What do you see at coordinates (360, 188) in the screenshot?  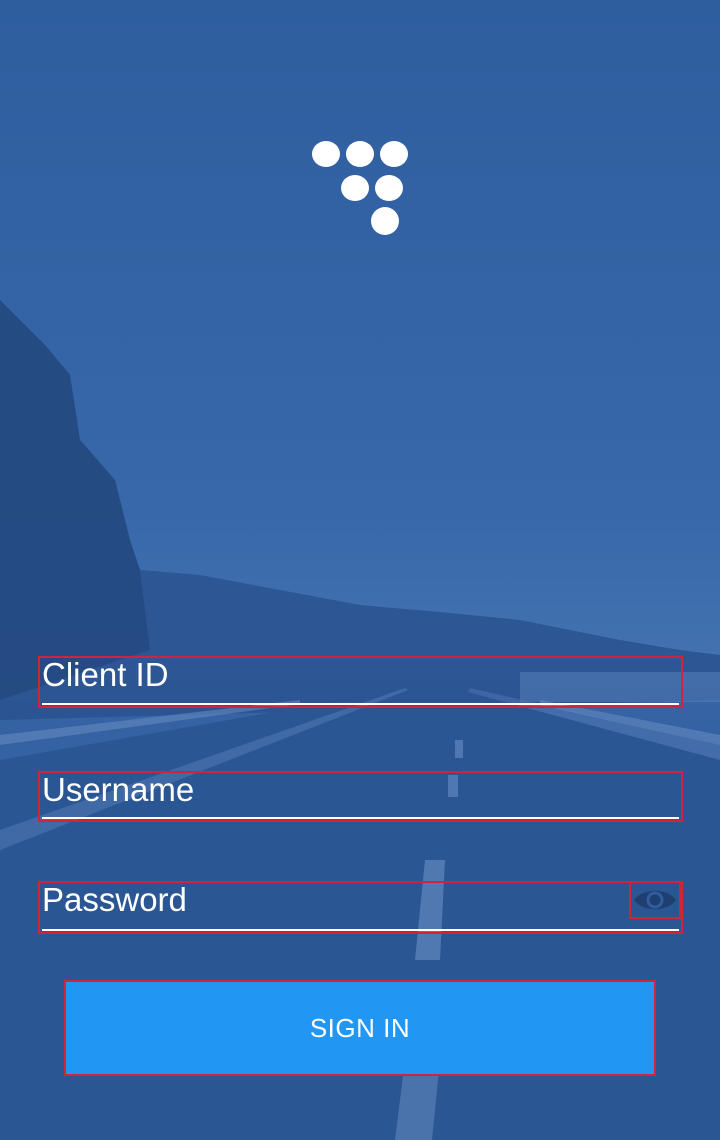 I see `dots-cluster-logo-icon` at bounding box center [360, 188].